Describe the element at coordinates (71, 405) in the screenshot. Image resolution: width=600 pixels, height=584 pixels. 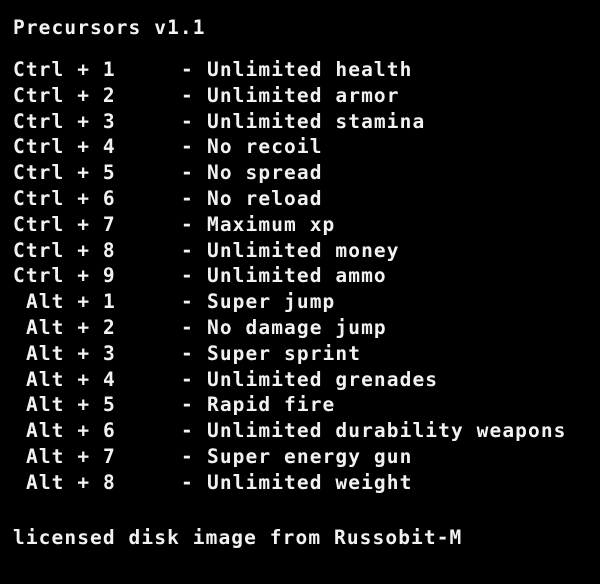
I see `hotkey-combo: Alt + 5` at that location.